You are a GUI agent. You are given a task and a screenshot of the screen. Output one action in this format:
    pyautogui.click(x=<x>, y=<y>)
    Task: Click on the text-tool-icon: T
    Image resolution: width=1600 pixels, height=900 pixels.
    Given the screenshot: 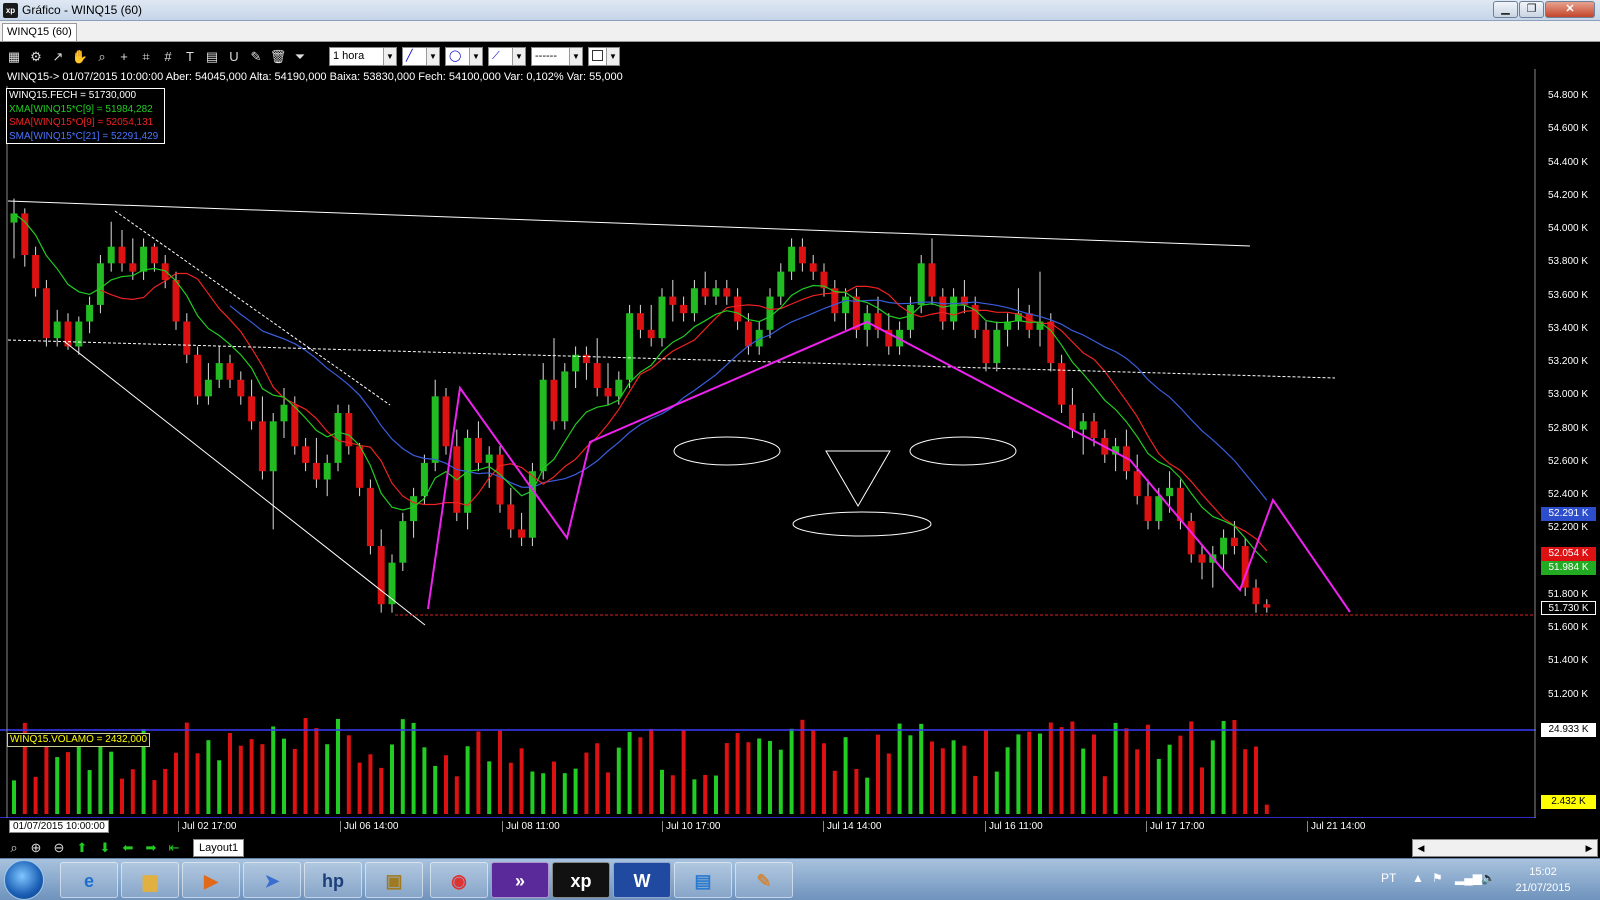 What is the action you would take?
    pyautogui.click(x=190, y=56)
    